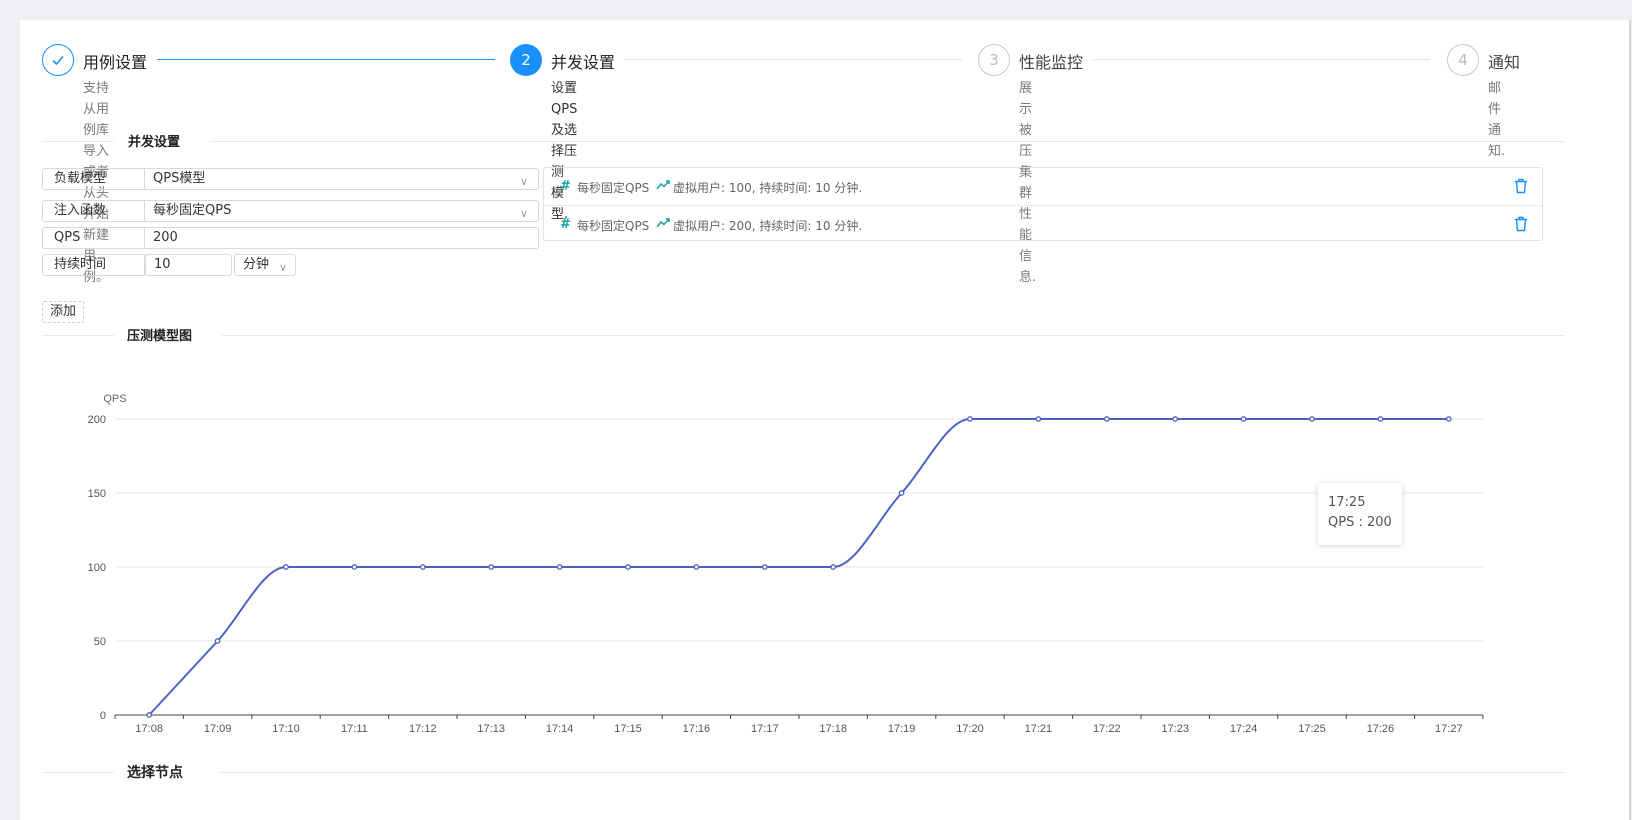 This screenshot has width=1632, height=820. Describe the element at coordinates (1312, 729) in the screenshot. I see `x-tick-label: 17:25` at that location.